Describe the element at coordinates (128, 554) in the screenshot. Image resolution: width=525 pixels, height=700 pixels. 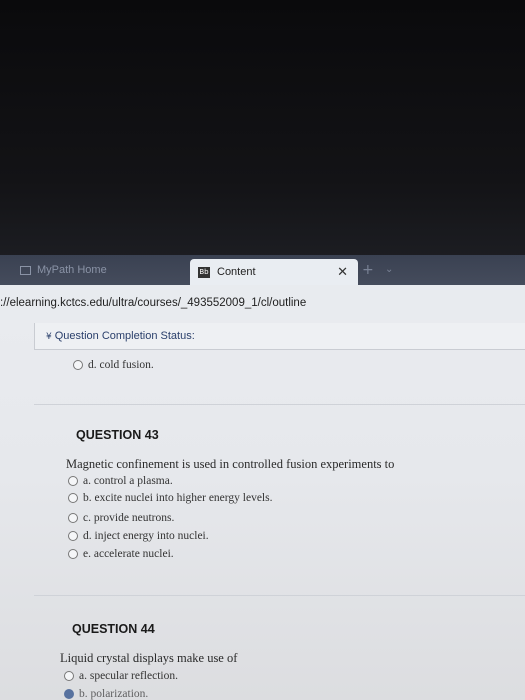
I see `option-label: e. accelerate nuclei.` at that location.